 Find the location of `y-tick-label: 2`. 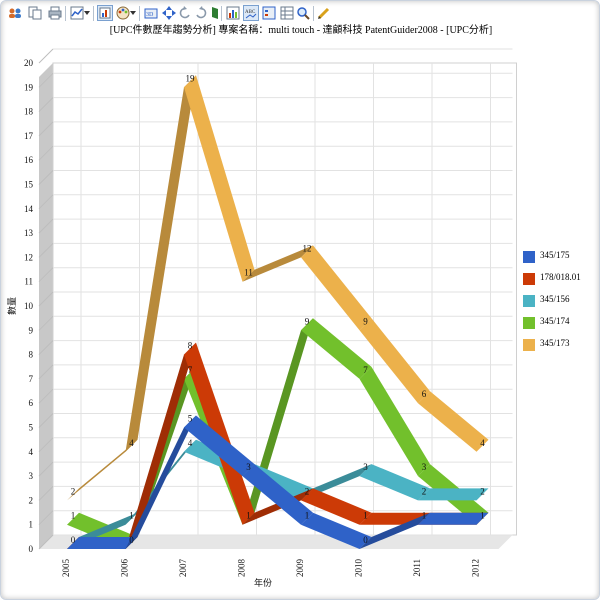

y-tick-label: 2 is located at coordinates (31, 500).